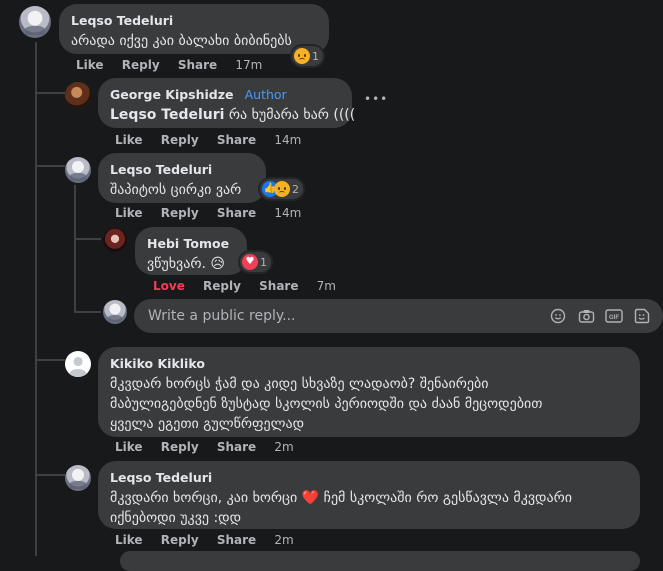 The height and width of the screenshot is (571, 663). What do you see at coordinates (233, 115) in the screenshot?
I see `comment-text: Leqso Tedeluri რა ხუმარა ხარ ((((` at bounding box center [233, 115].